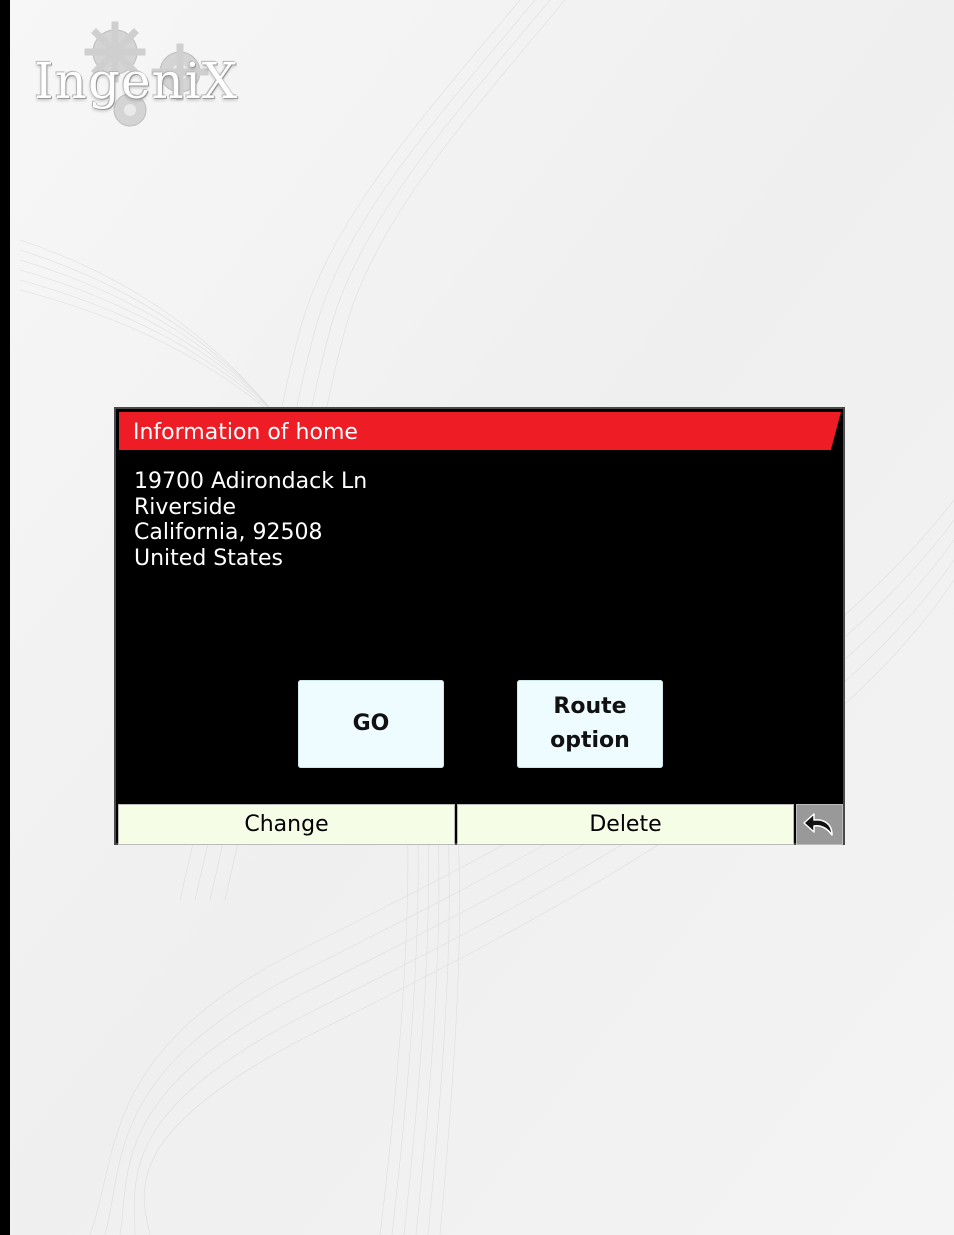  Describe the element at coordinates (5, 617) in the screenshot. I see `left-border-bar` at that location.